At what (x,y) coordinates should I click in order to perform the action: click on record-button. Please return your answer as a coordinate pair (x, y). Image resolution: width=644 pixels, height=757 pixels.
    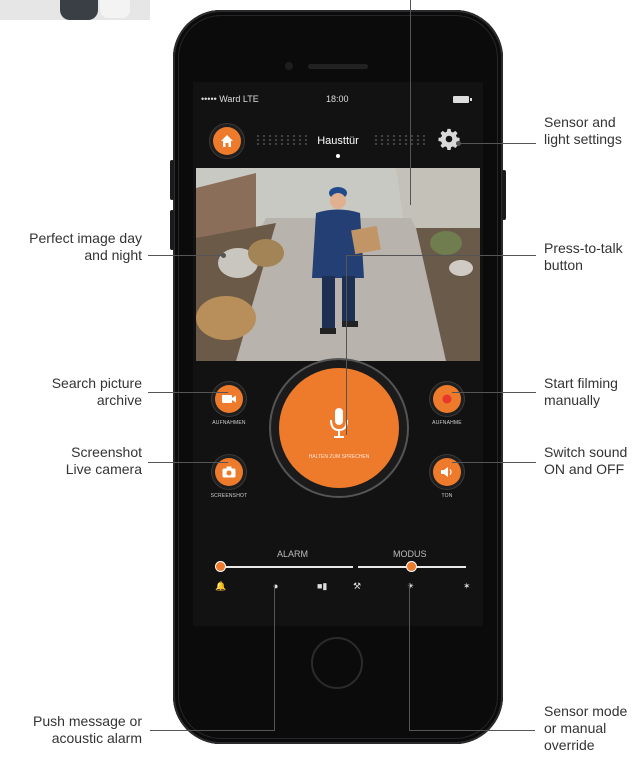
    Looking at the image, I should click on (447, 399).